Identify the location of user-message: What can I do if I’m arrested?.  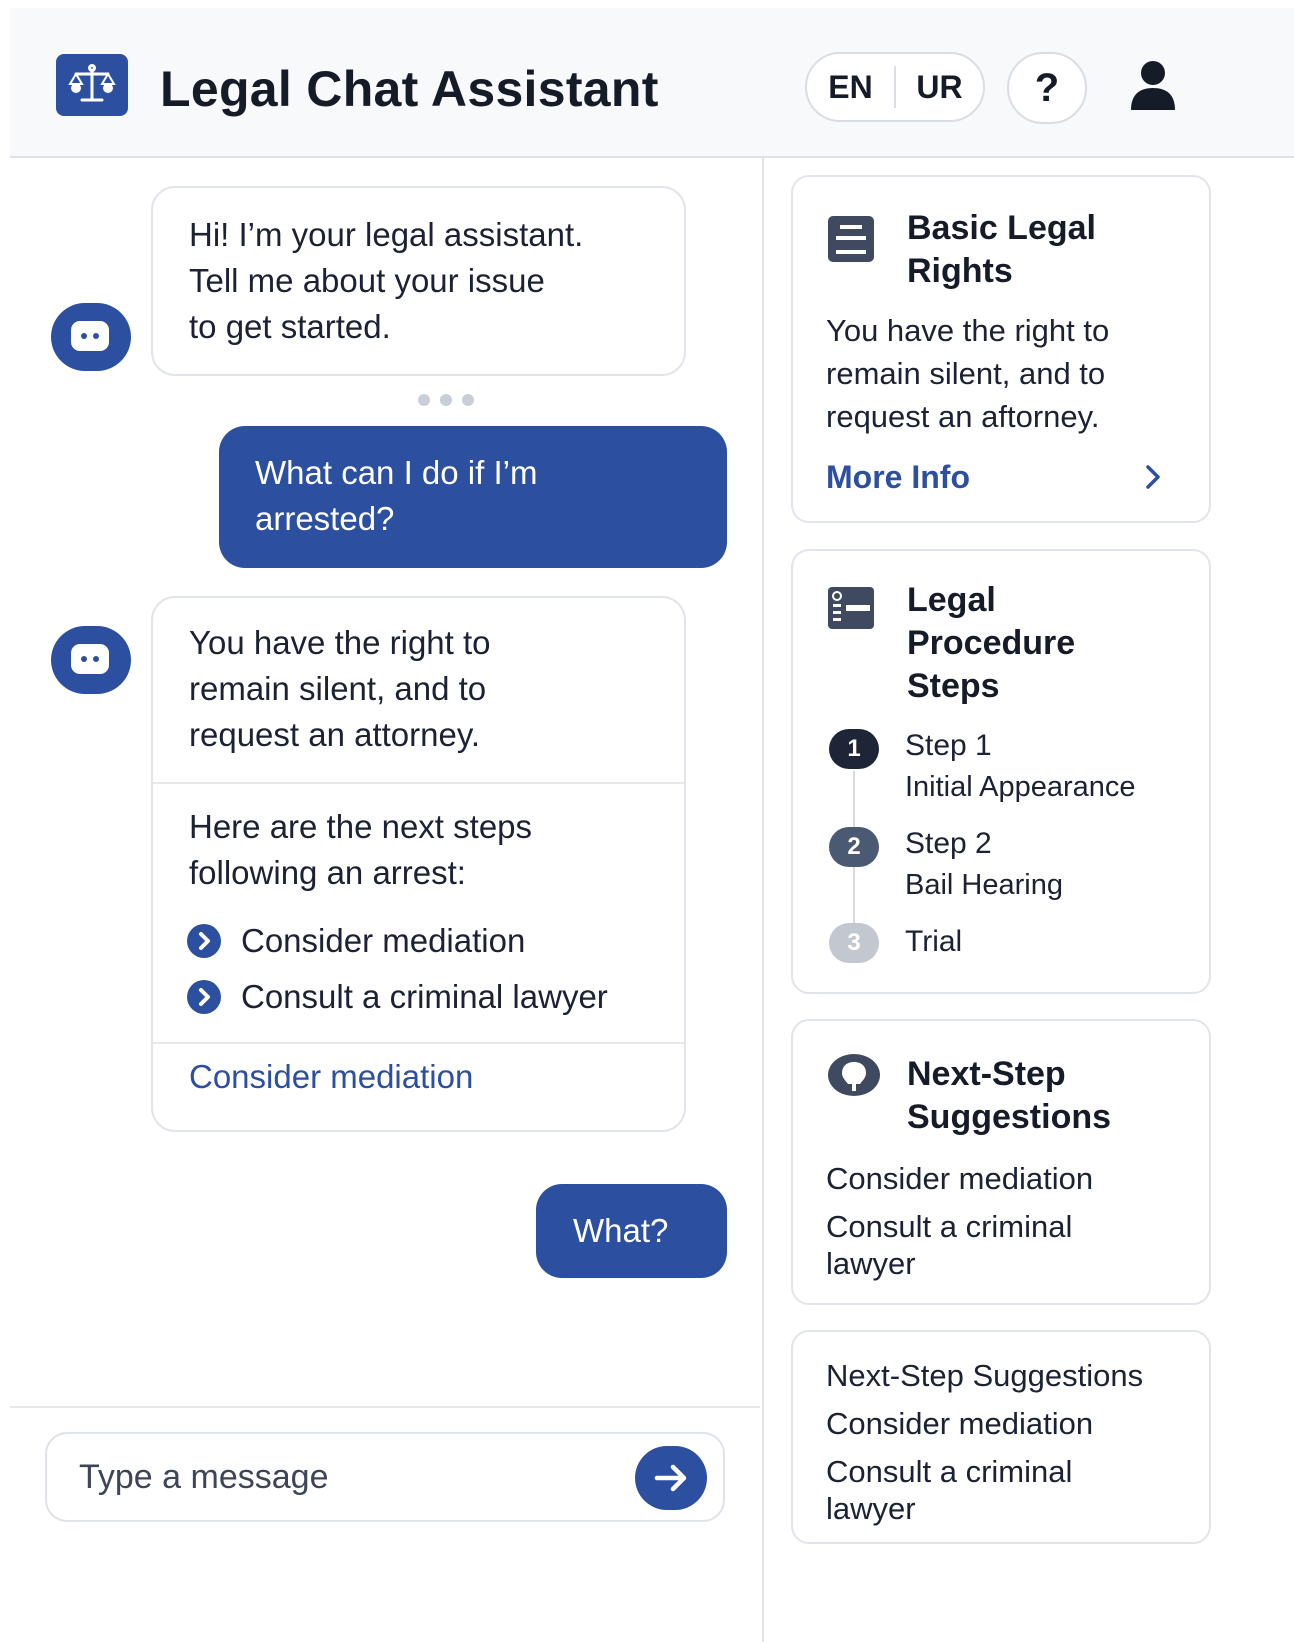
(473, 497).